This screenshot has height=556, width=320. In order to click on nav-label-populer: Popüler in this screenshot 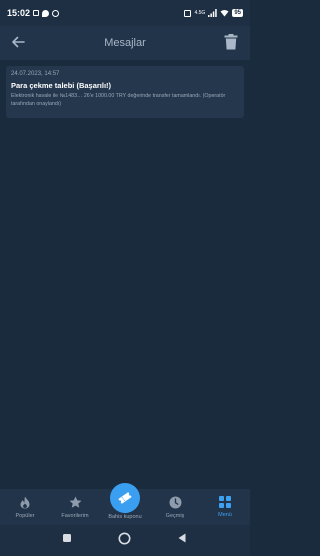, I will do `click(25, 516)`.